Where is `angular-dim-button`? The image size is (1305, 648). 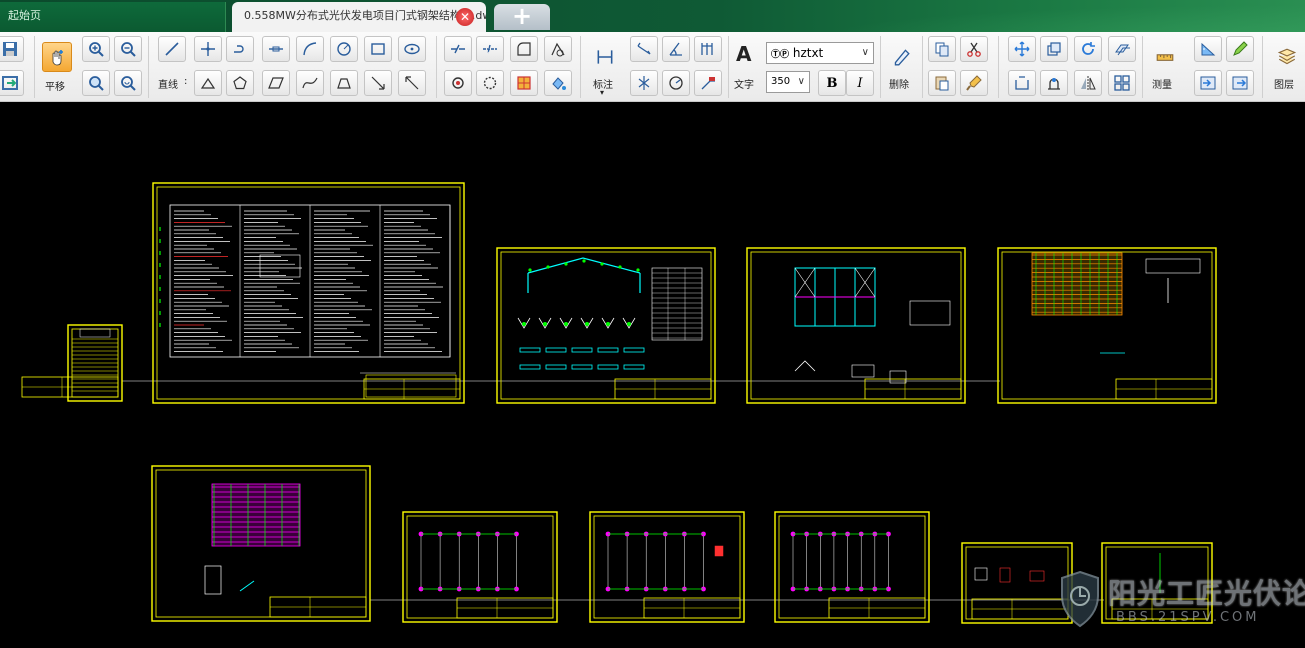 angular-dim-button is located at coordinates (676, 49).